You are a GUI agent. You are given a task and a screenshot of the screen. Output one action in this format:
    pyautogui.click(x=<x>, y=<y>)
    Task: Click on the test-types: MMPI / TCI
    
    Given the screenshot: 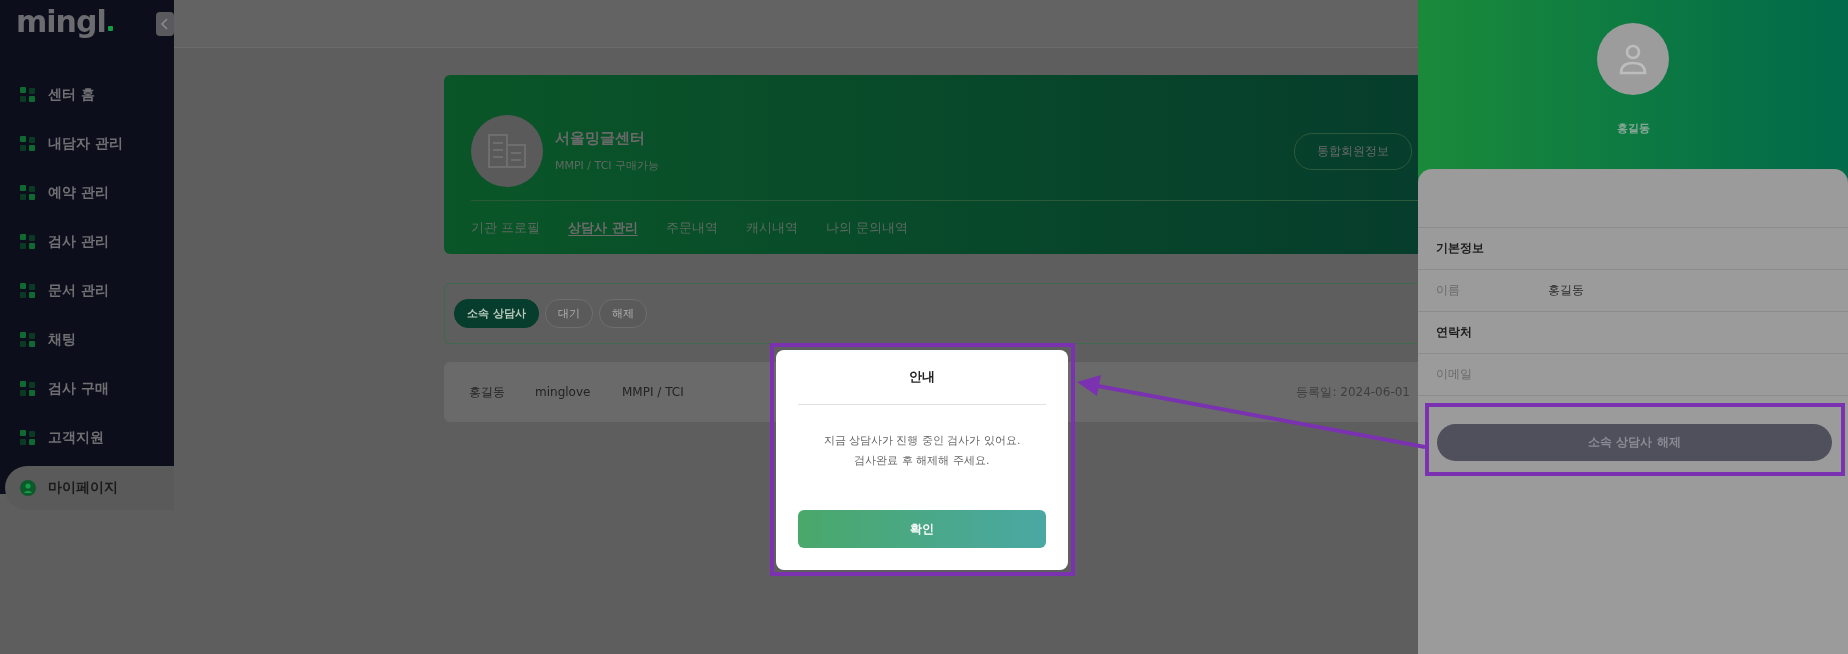 What is the action you would take?
    pyautogui.click(x=653, y=392)
    